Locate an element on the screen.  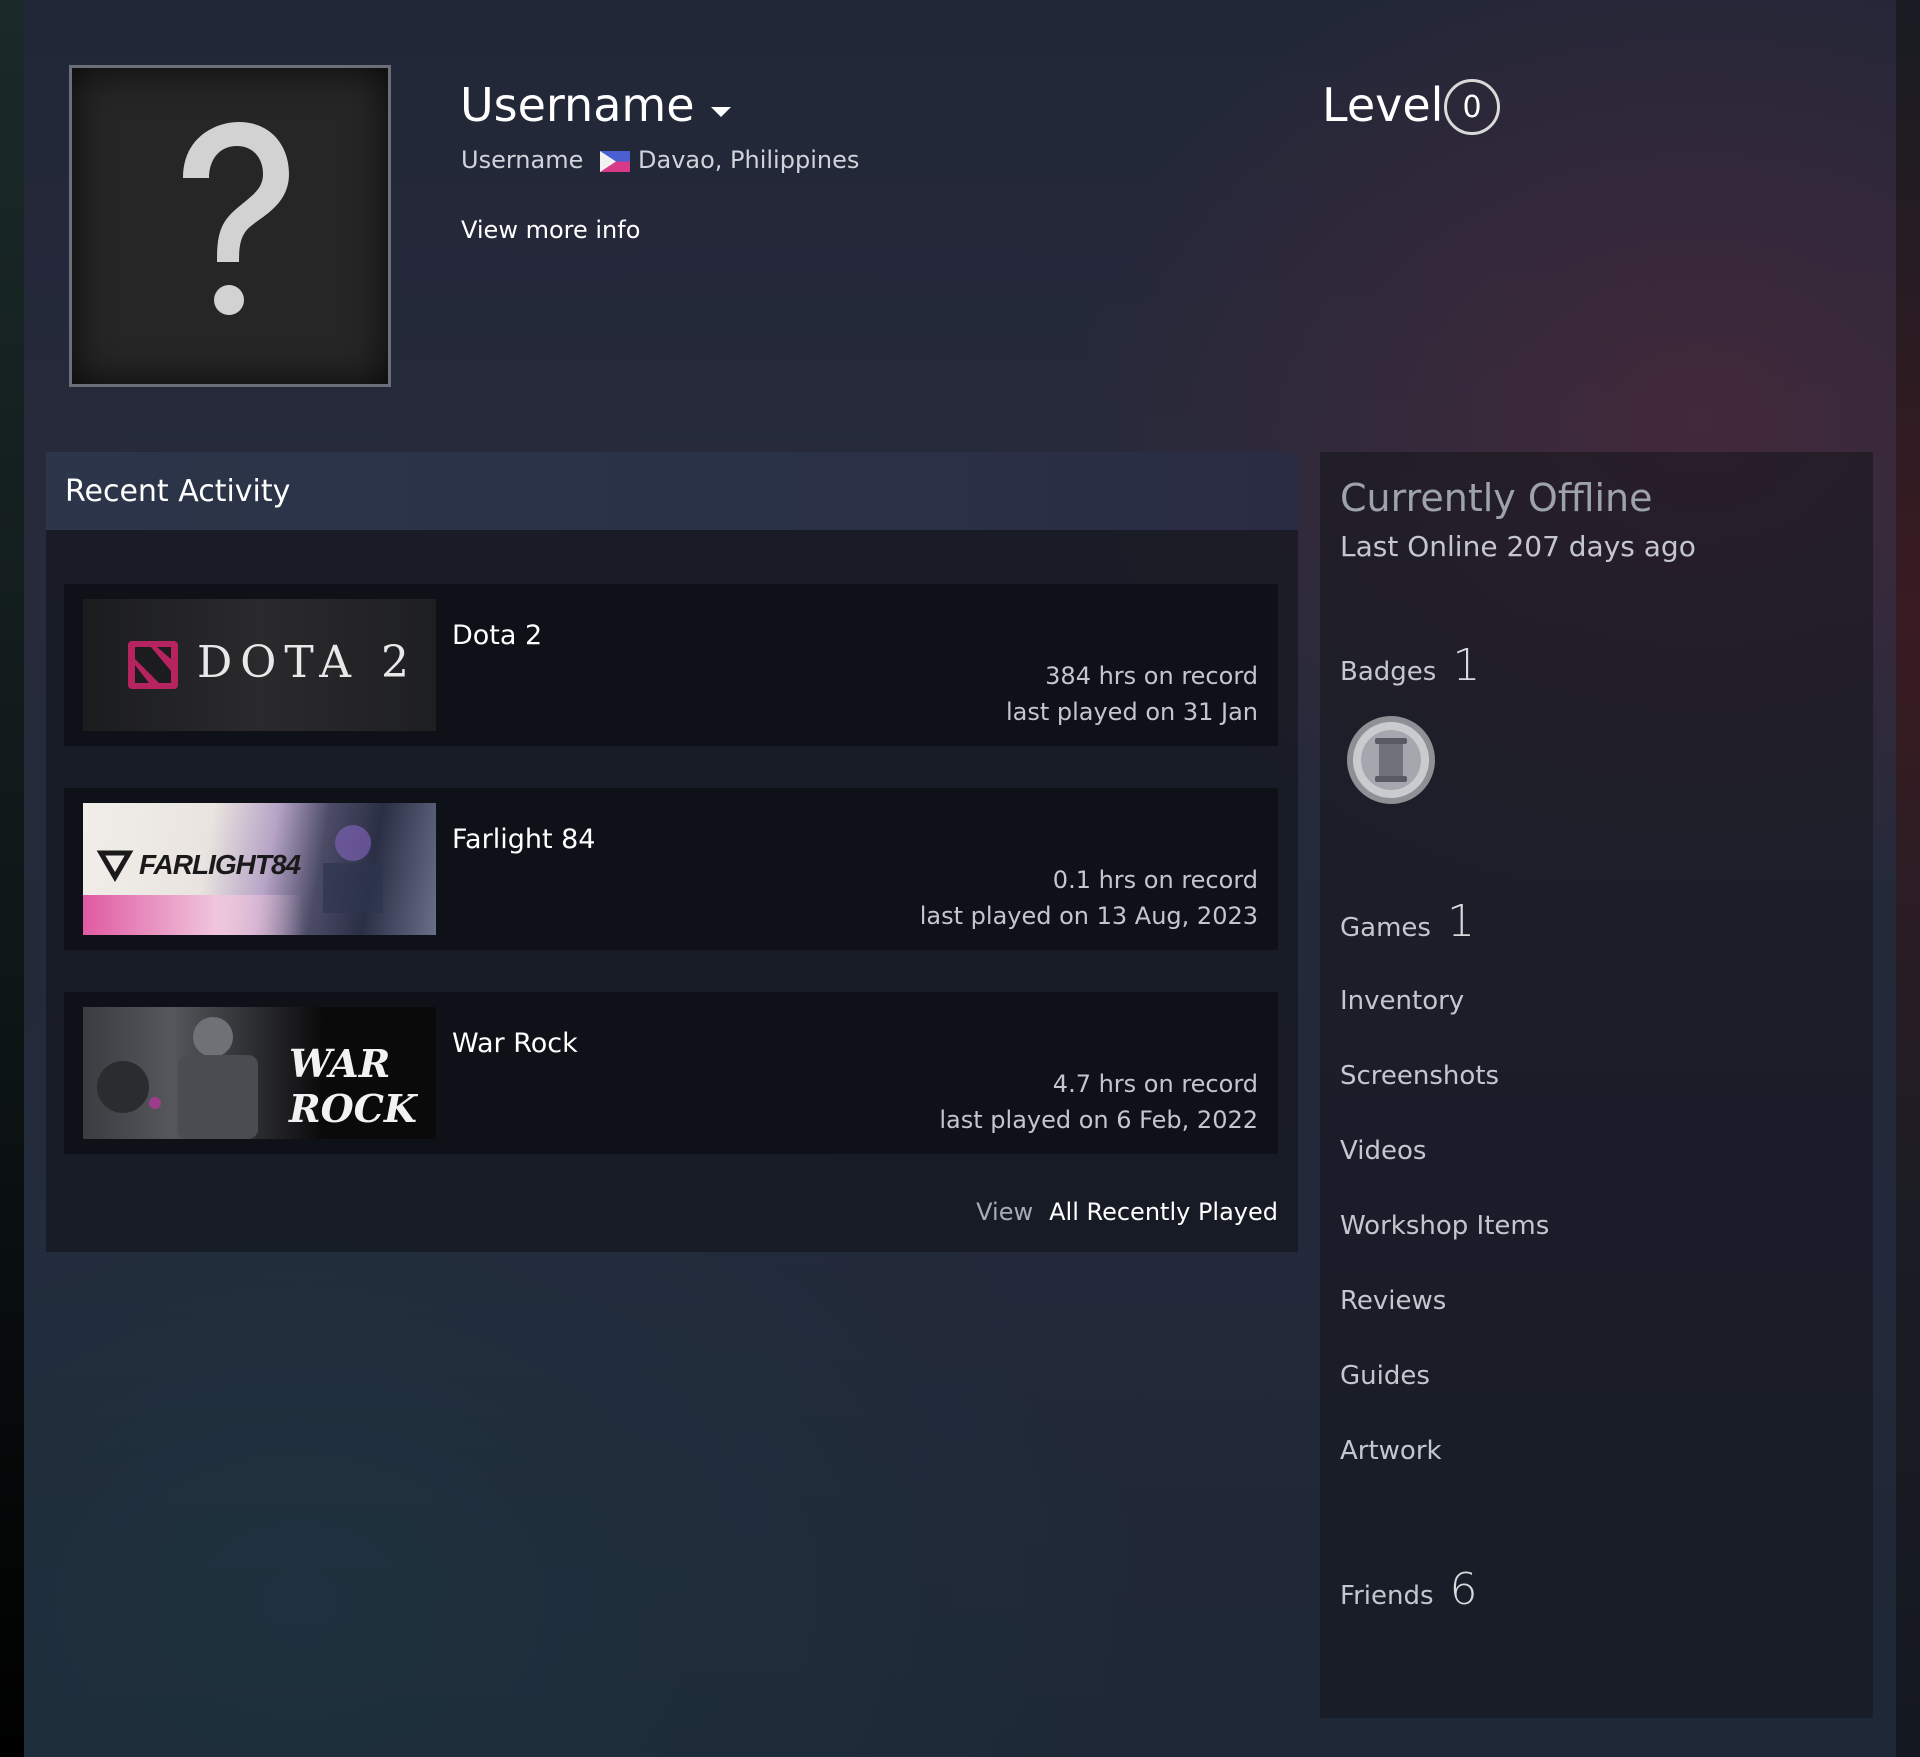
view-all-recently-played: View All Recently Played is located at coordinates (1127, 1212).